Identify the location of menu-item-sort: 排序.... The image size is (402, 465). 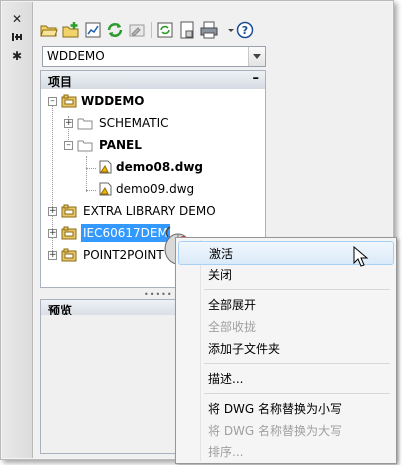
(285, 450).